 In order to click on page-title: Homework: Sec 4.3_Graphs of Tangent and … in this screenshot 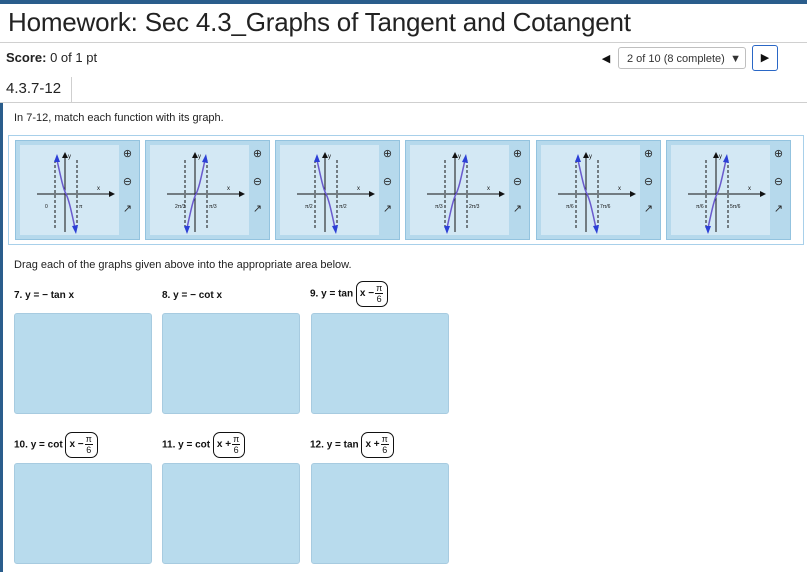, I will do `click(319, 22)`.